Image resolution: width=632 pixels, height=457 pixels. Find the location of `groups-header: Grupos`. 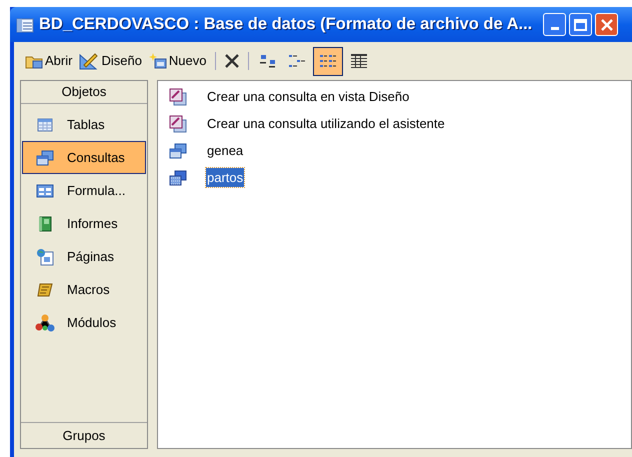

groups-header: Grupos is located at coordinates (84, 435).